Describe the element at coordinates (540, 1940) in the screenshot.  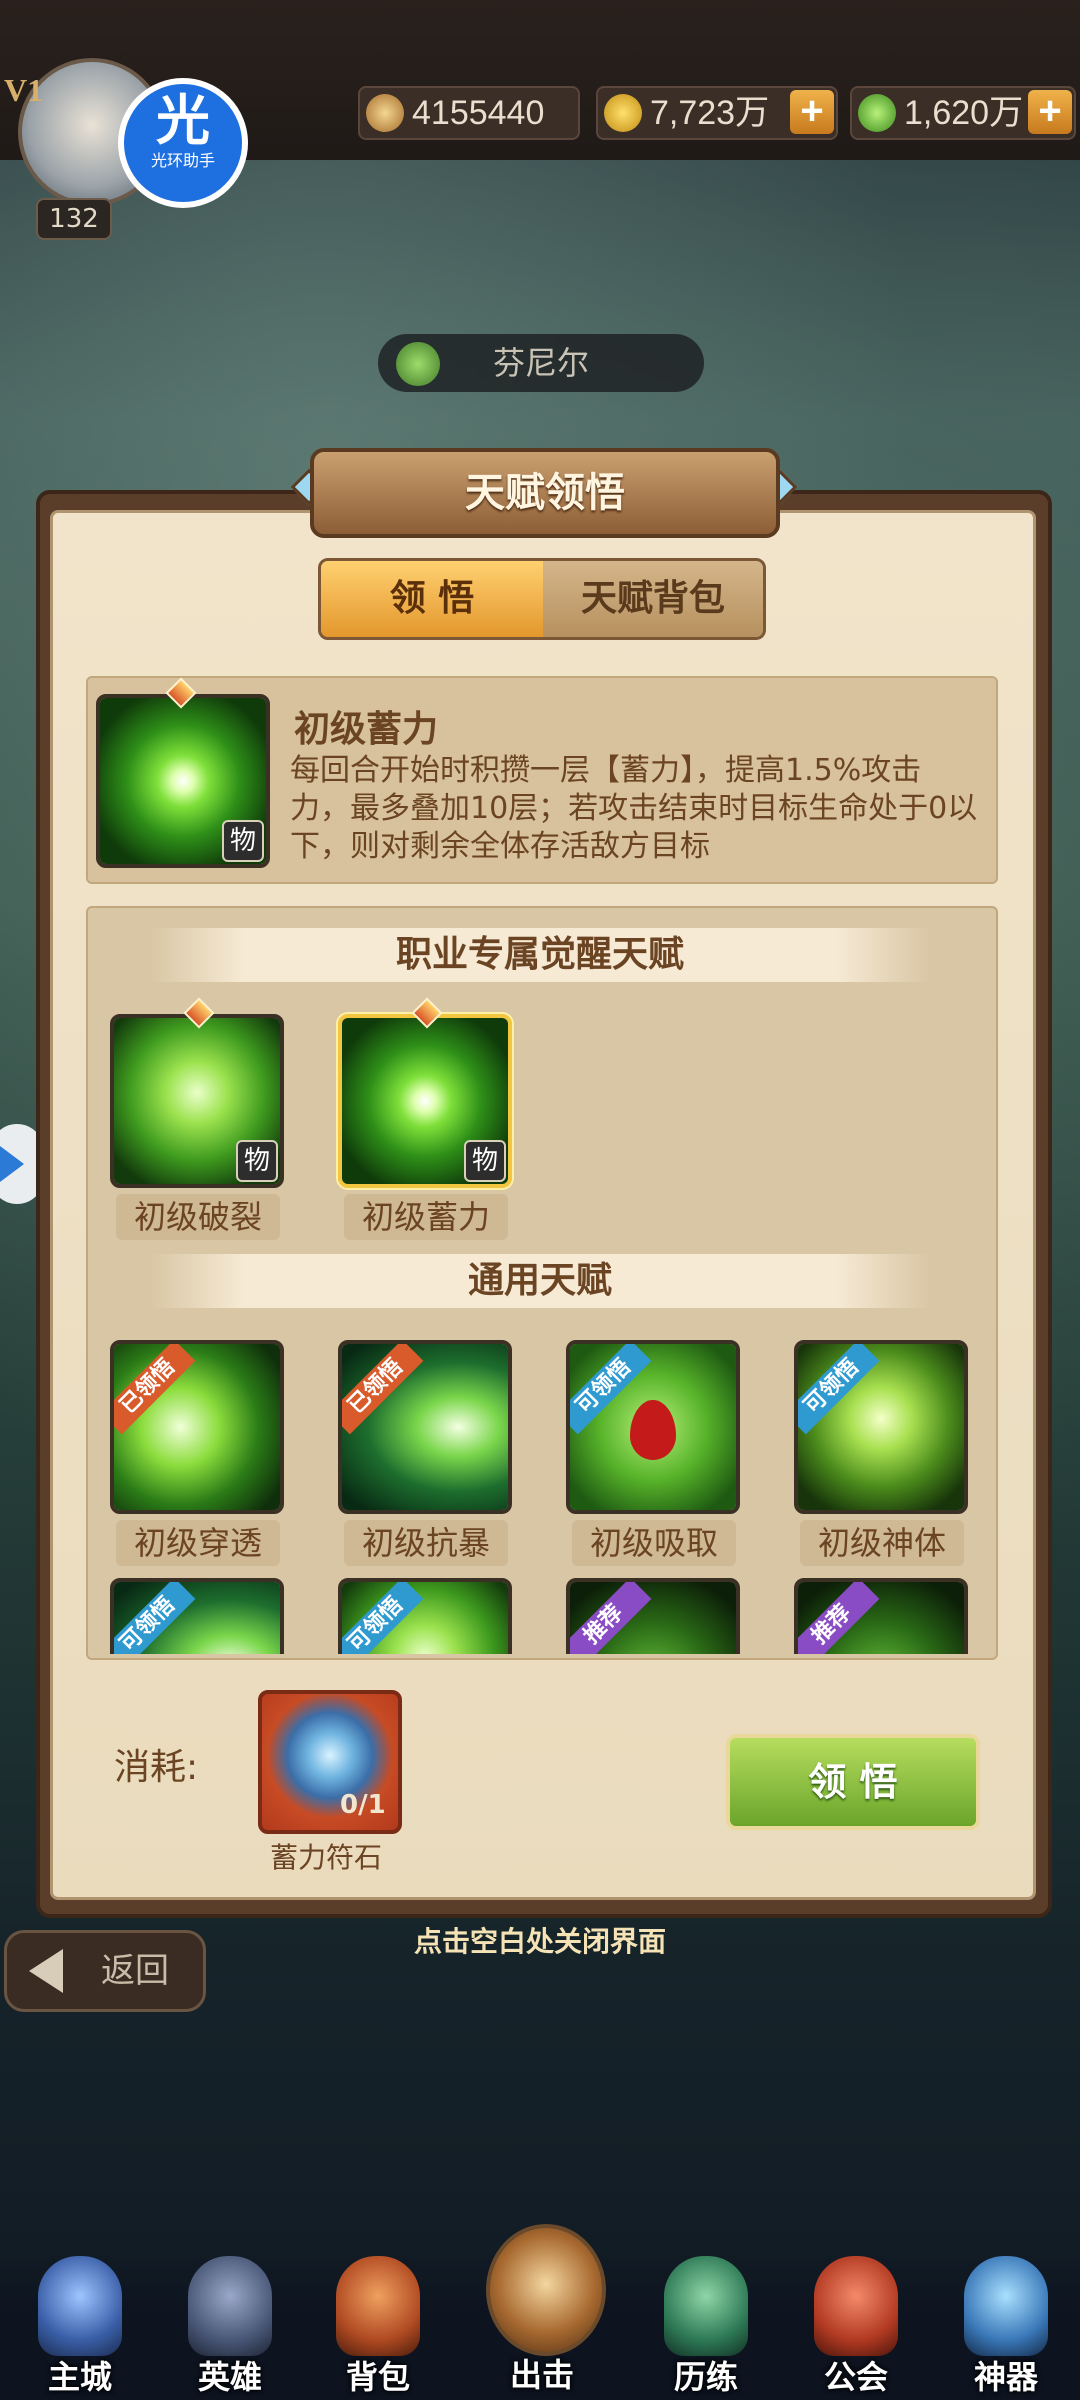
I see `close-hint: 点击空白处关闭界面` at that location.